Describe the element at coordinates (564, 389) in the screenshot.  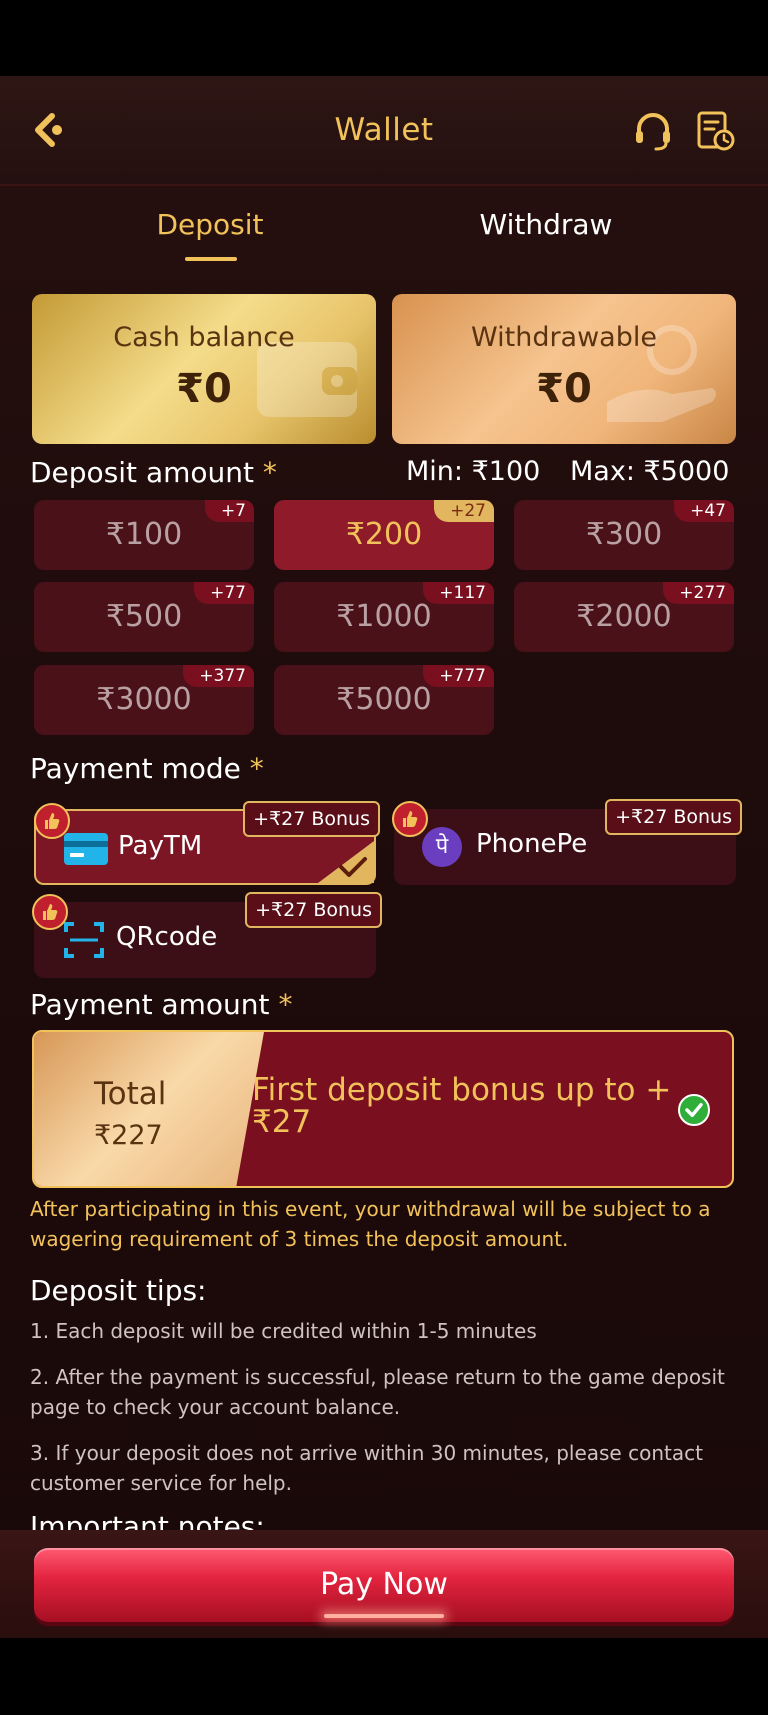
I see `withdrawable-value: ₹0` at that location.